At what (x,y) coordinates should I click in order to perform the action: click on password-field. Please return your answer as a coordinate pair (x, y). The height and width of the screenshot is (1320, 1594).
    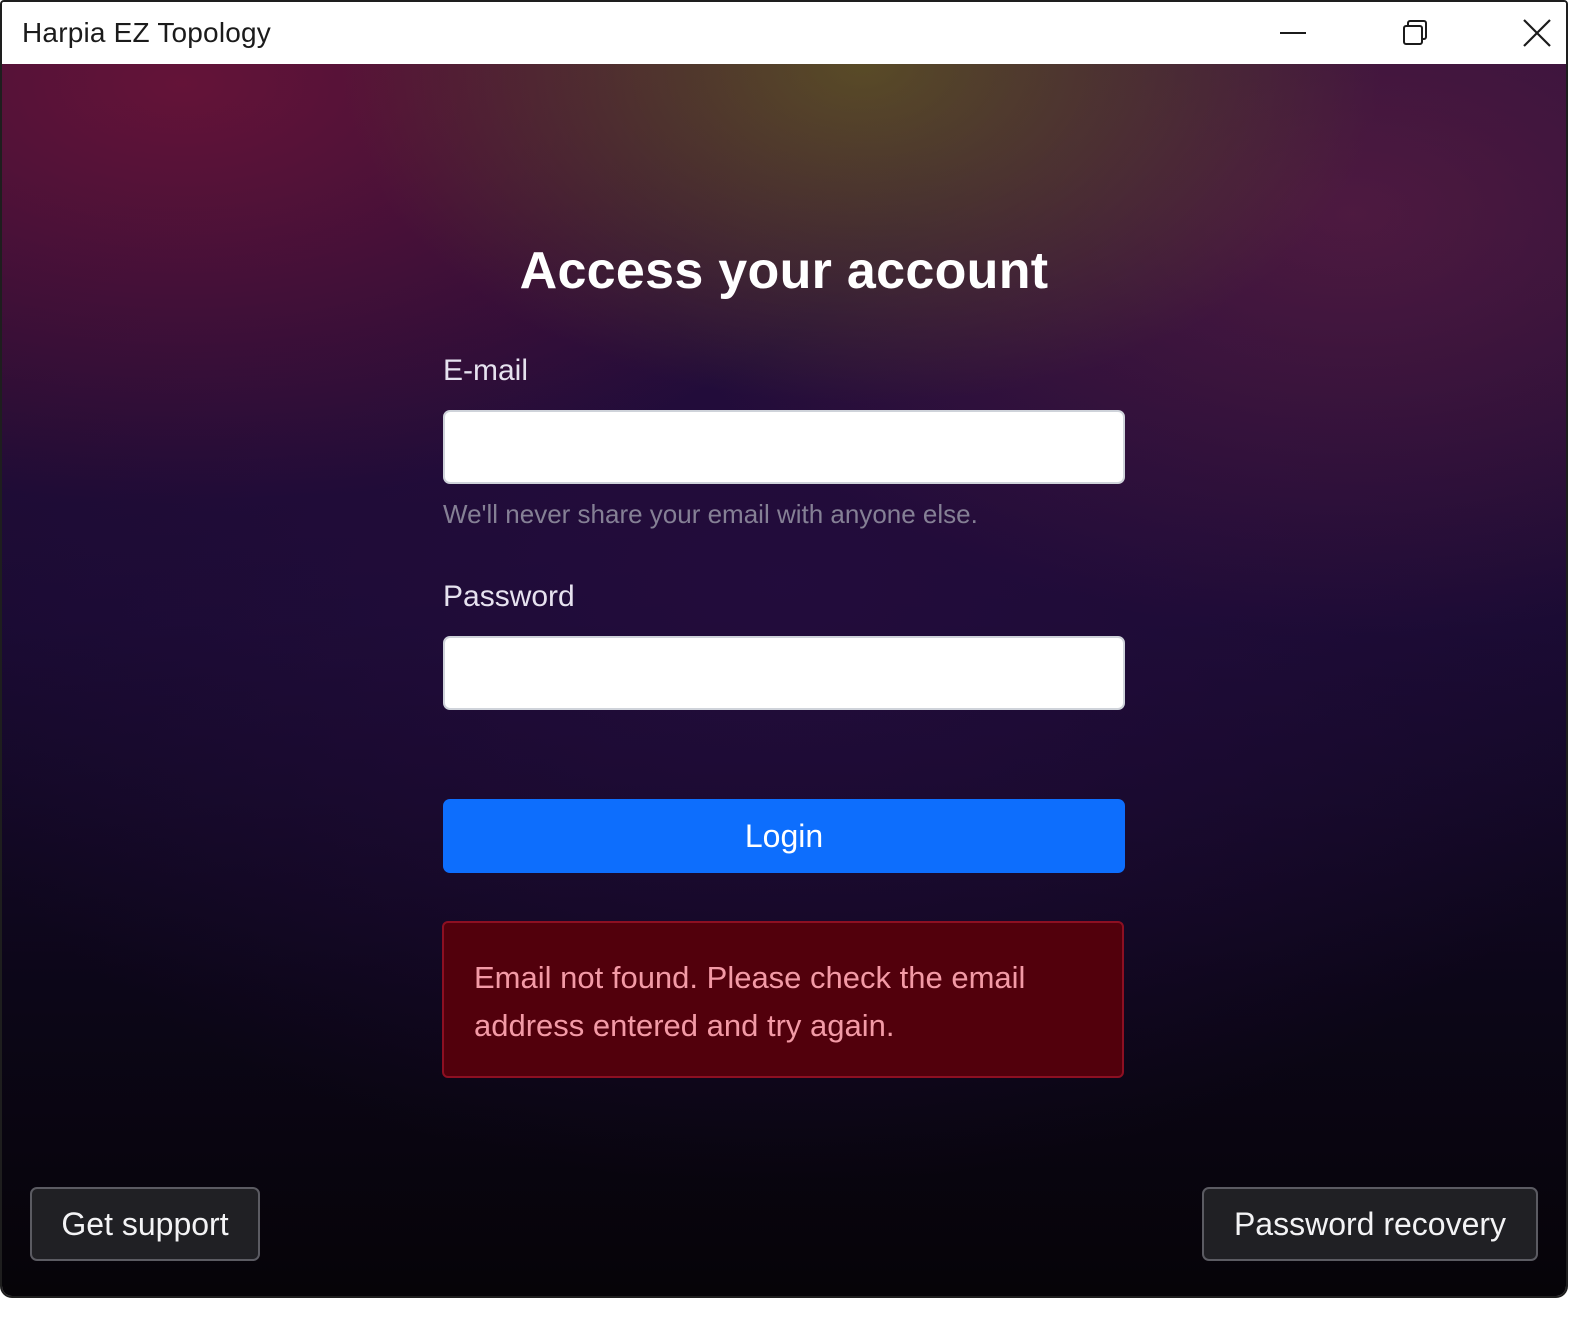
    Looking at the image, I should click on (784, 673).